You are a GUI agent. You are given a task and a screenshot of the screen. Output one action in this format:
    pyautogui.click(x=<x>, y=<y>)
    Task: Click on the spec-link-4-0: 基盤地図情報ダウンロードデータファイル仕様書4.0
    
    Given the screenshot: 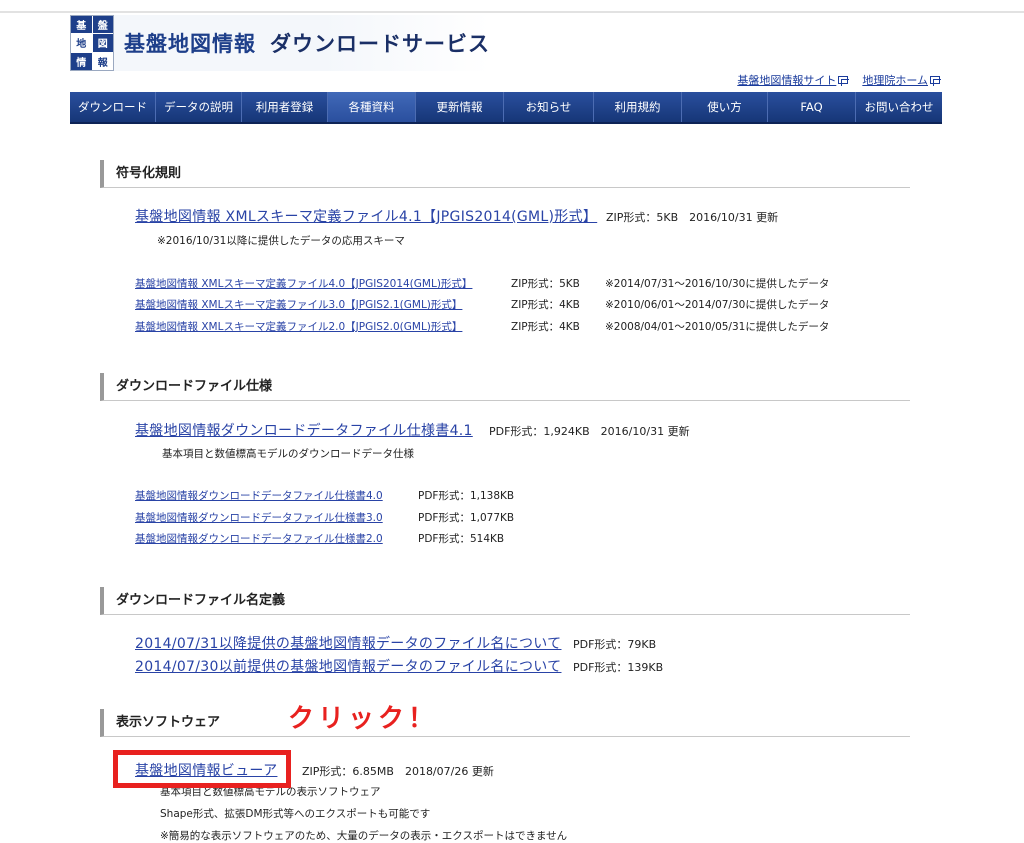 What is the action you would take?
    pyautogui.click(x=259, y=495)
    